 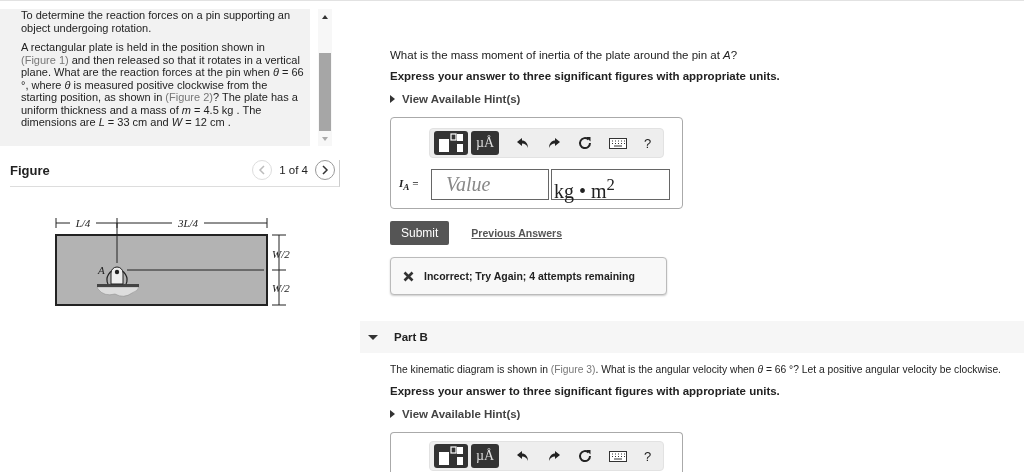 What do you see at coordinates (325, 77) in the screenshot?
I see `scrollbar` at bounding box center [325, 77].